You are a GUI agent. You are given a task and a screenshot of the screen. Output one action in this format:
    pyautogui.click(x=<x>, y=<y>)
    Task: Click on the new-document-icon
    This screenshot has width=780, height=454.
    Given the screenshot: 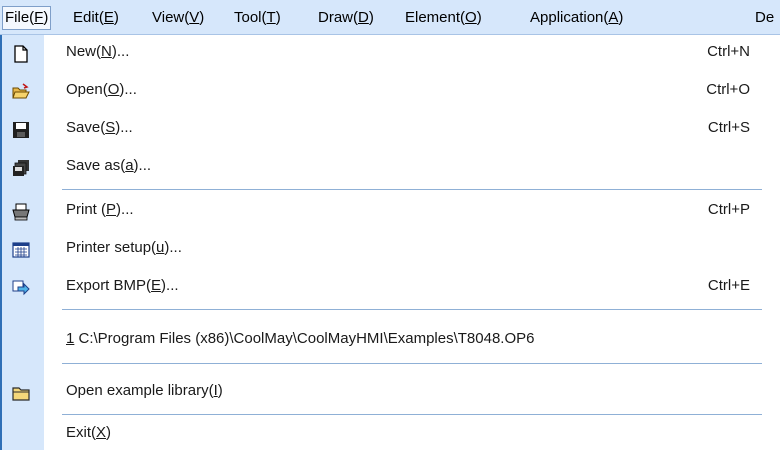 What is the action you would take?
    pyautogui.click(x=21, y=54)
    